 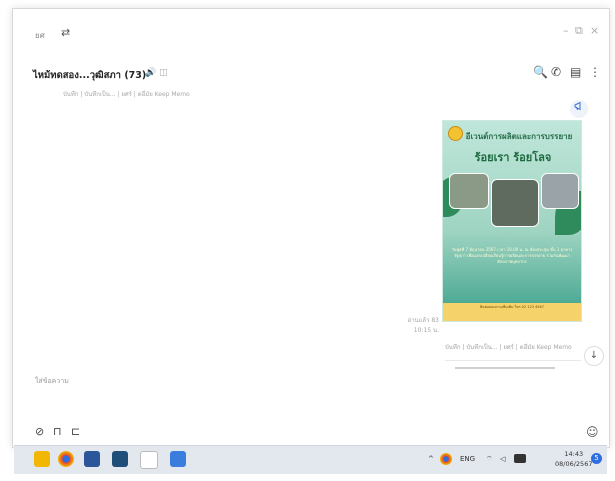 I want to click on volume-icon: ◁, so click(x=502, y=459).